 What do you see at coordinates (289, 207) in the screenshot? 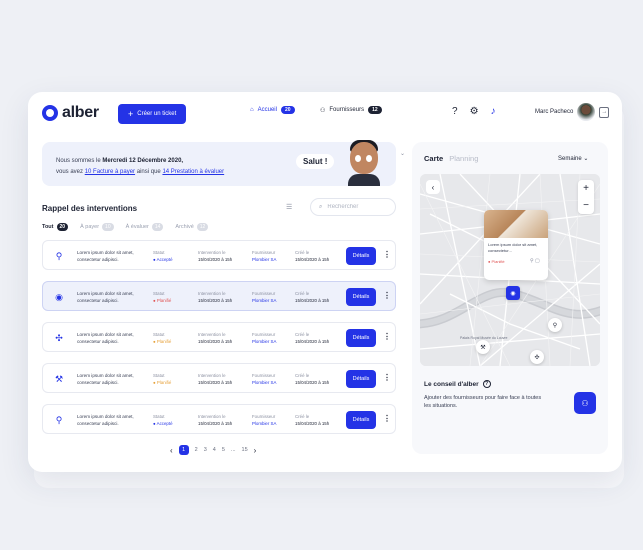
I see `list-view-icon: ☰` at bounding box center [289, 207].